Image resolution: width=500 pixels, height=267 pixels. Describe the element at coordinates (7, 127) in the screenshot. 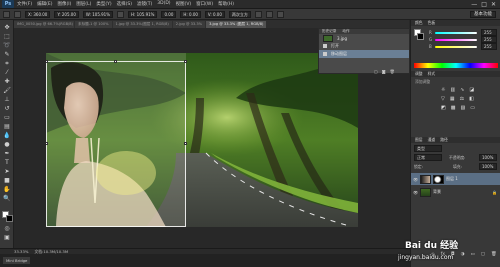

I see `gradient-tool-icon: ▤` at that location.